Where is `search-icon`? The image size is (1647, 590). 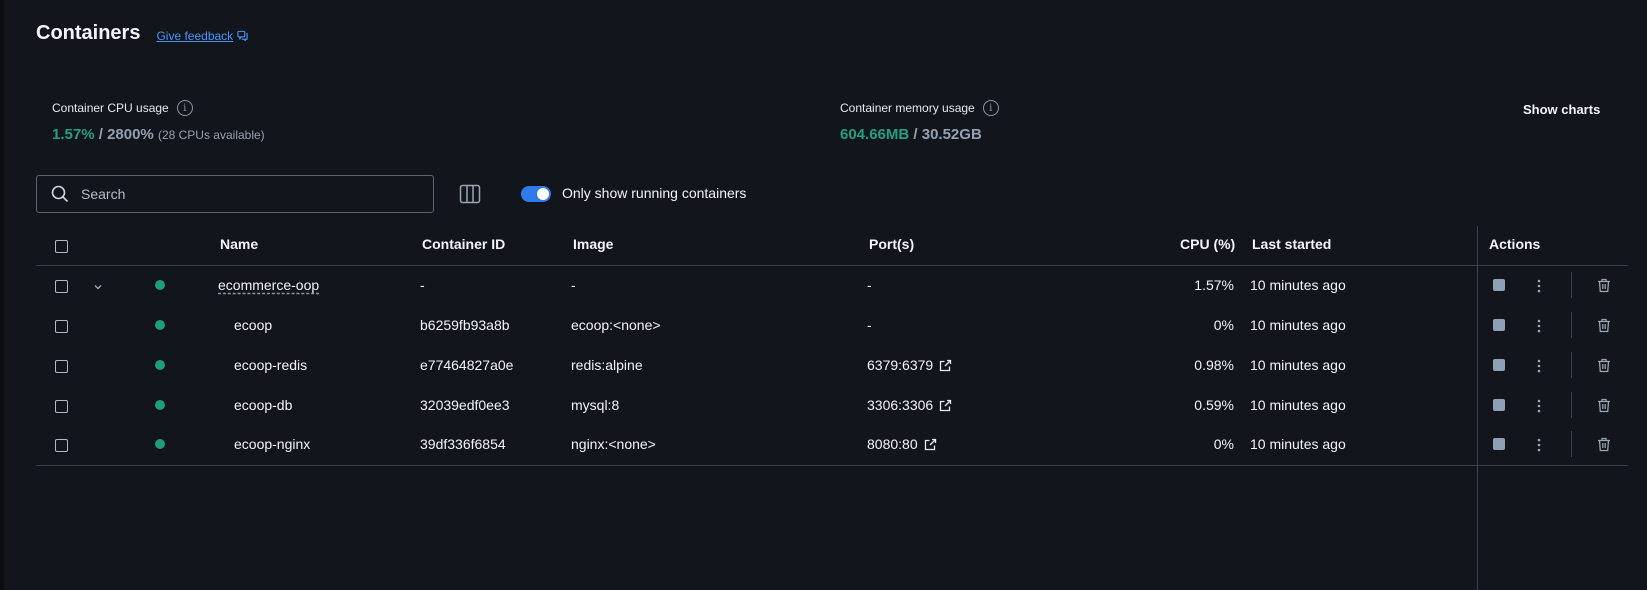
search-icon is located at coordinates (60, 194).